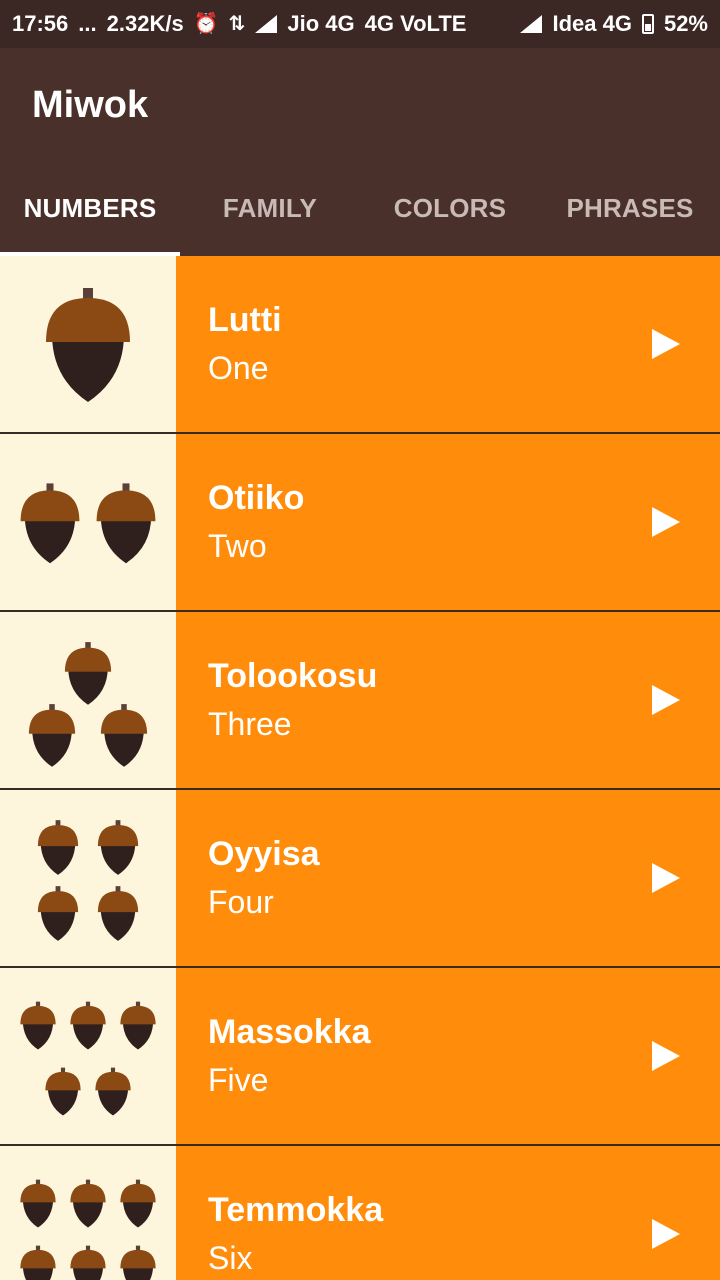 The height and width of the screenshot is (1280, 720). I want to click on acorn-three-icon, so click(88, 704).